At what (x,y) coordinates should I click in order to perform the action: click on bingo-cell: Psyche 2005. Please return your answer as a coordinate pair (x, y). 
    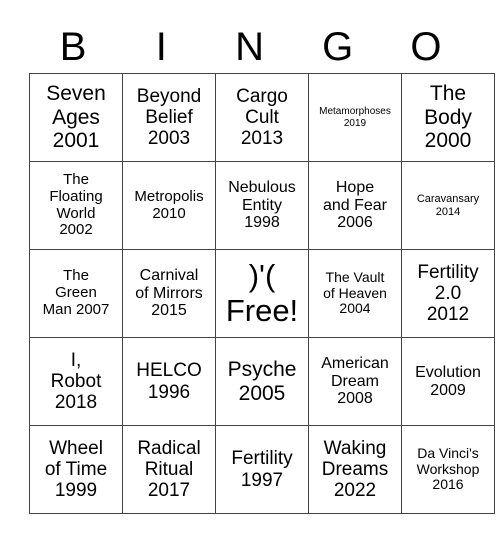
    Looking at the image, I should click on (262, 381).